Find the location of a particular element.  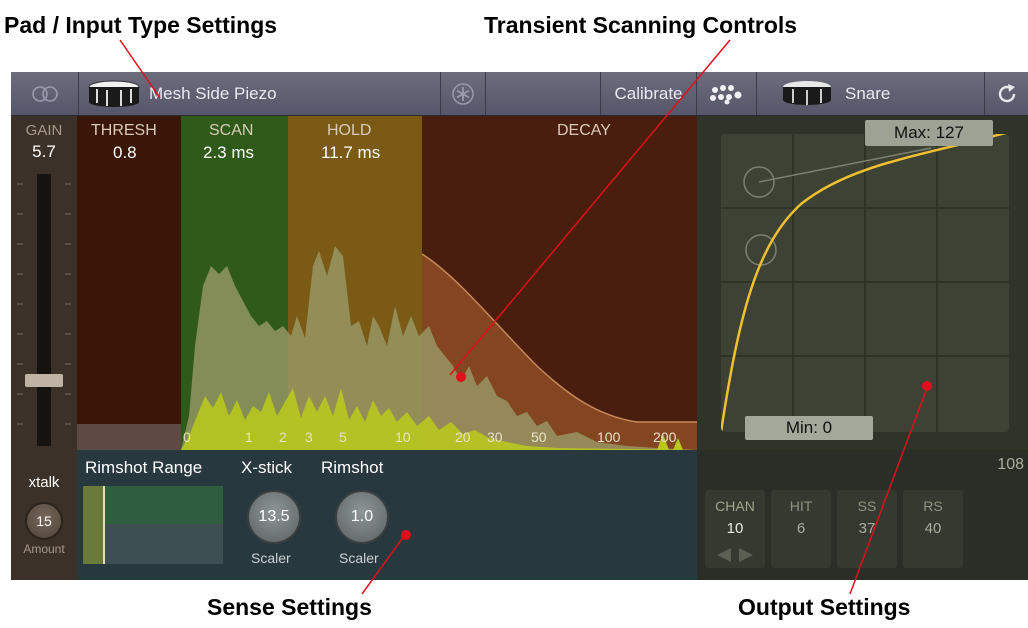

time-tick: 5 is located at coordinates (343, 437).